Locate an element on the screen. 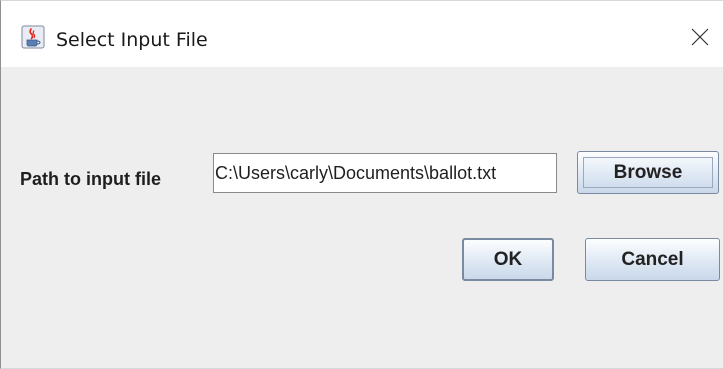  cancel-button-label: Cancel is located at coordinates (652, 259).